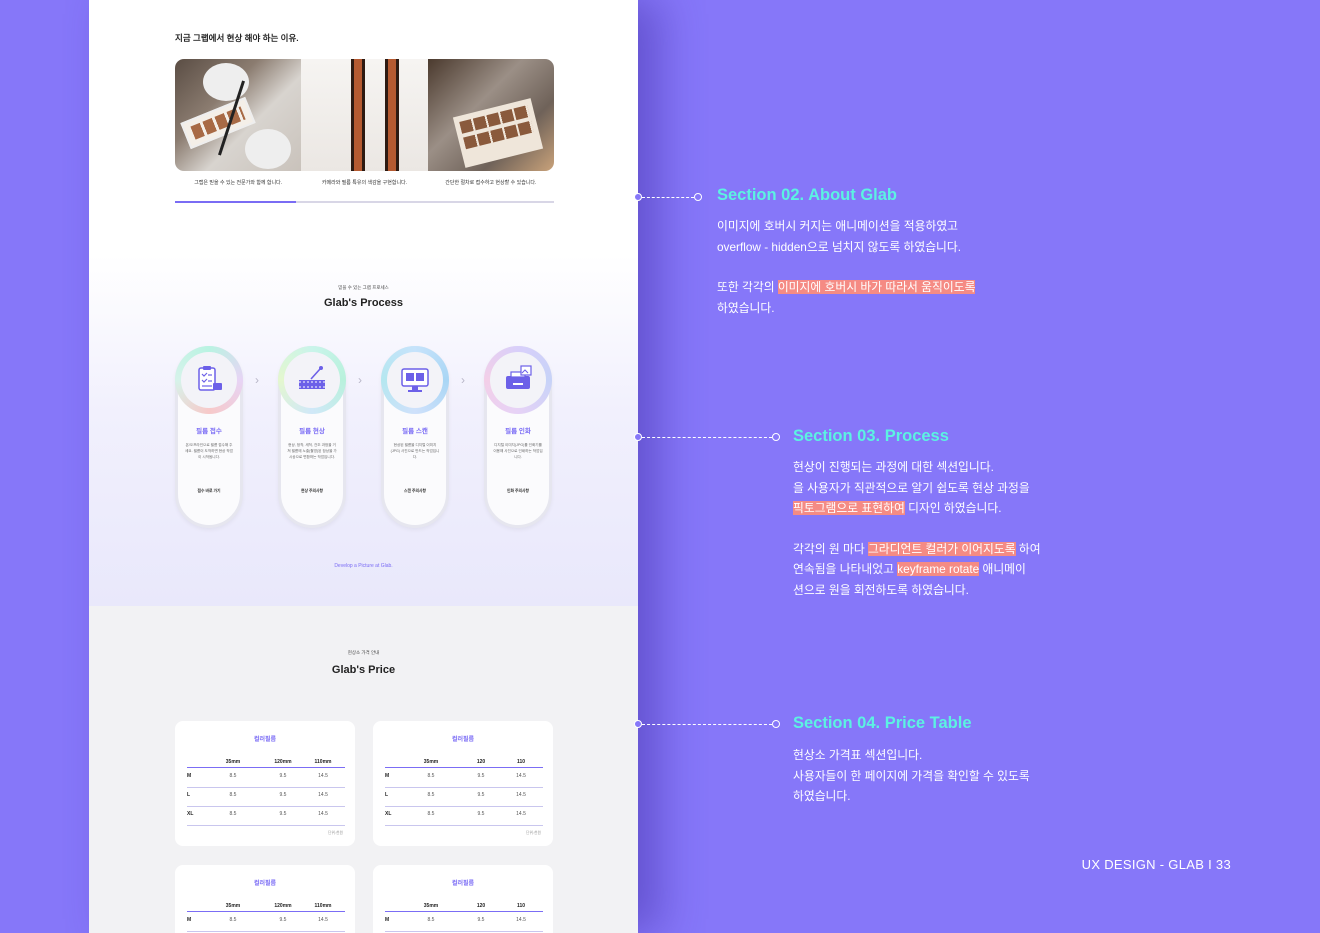  What do you see at coordinates (518, 491) in the screenshot?
I see `step-link: 인화 주의사항` at bounding box center [518, 491].